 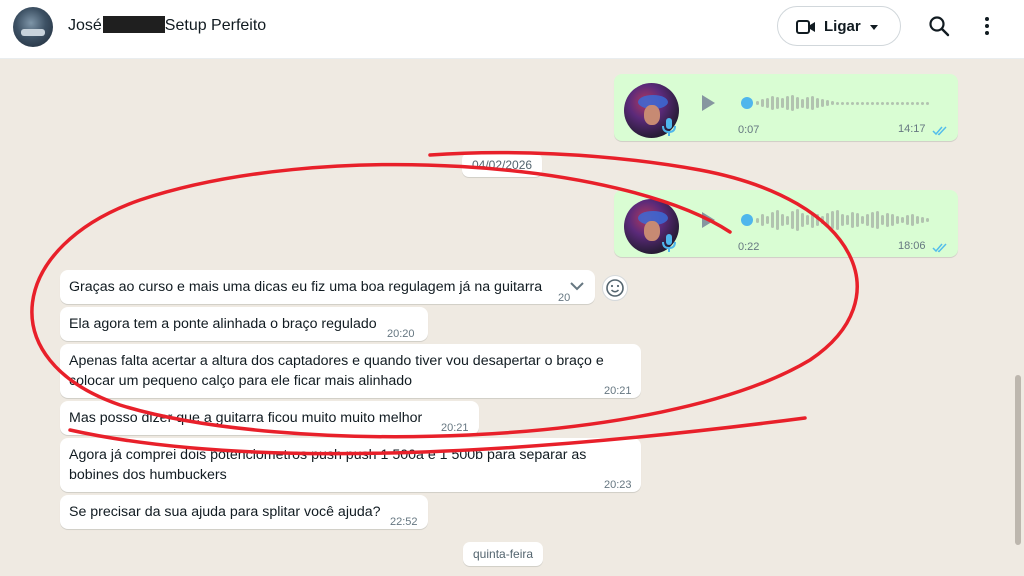 I want to click on voice-message: 0:22 18:06, so click(x=786, y=223).